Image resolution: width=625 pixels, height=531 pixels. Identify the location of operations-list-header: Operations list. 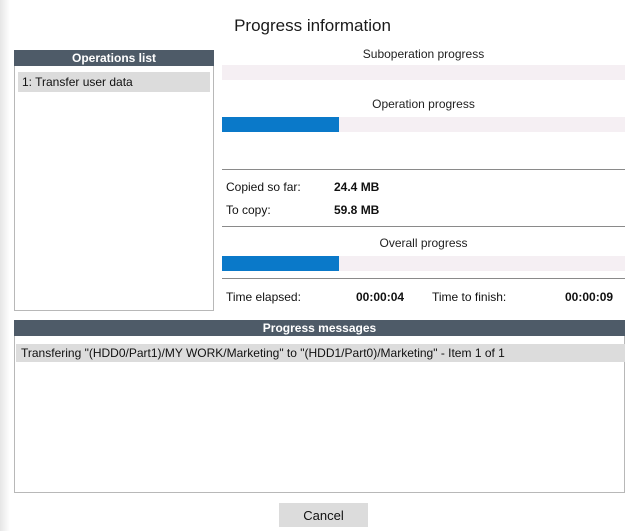
(114, 58).